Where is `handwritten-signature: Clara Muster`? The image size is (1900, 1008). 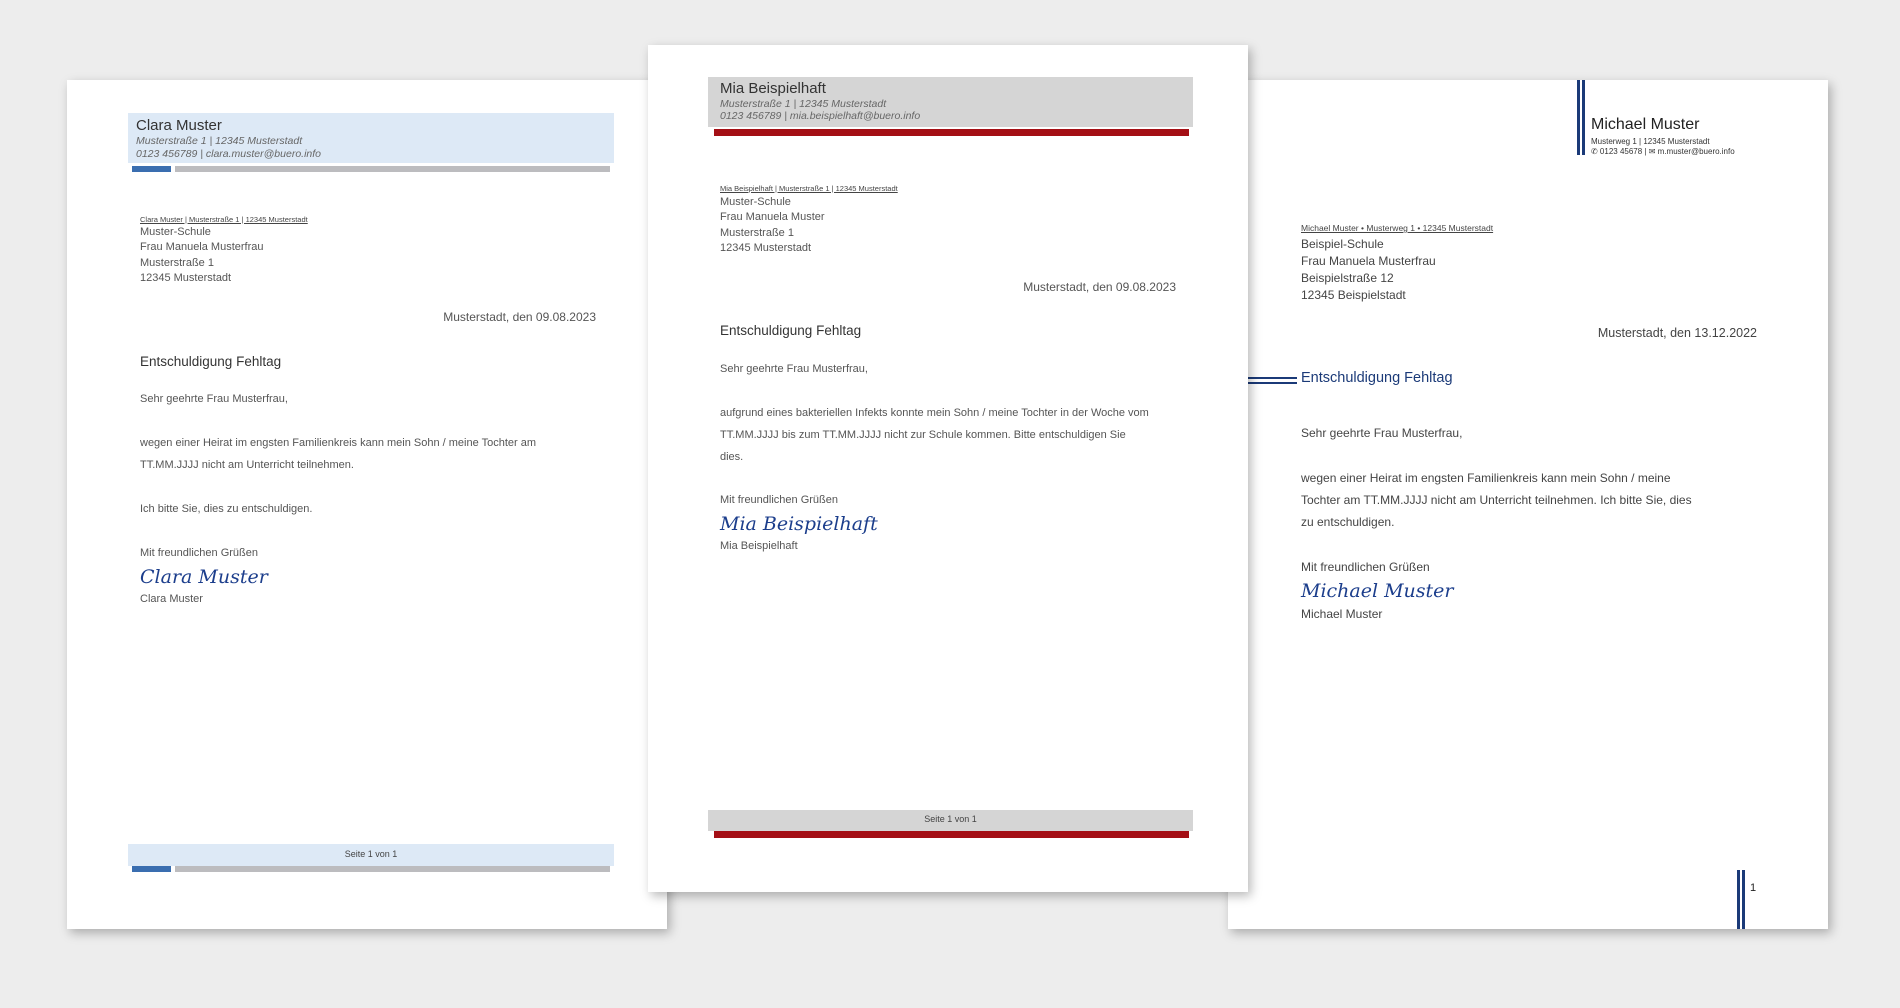 handwritten-signature: Clara Muster is located at coordinates (204, 577).